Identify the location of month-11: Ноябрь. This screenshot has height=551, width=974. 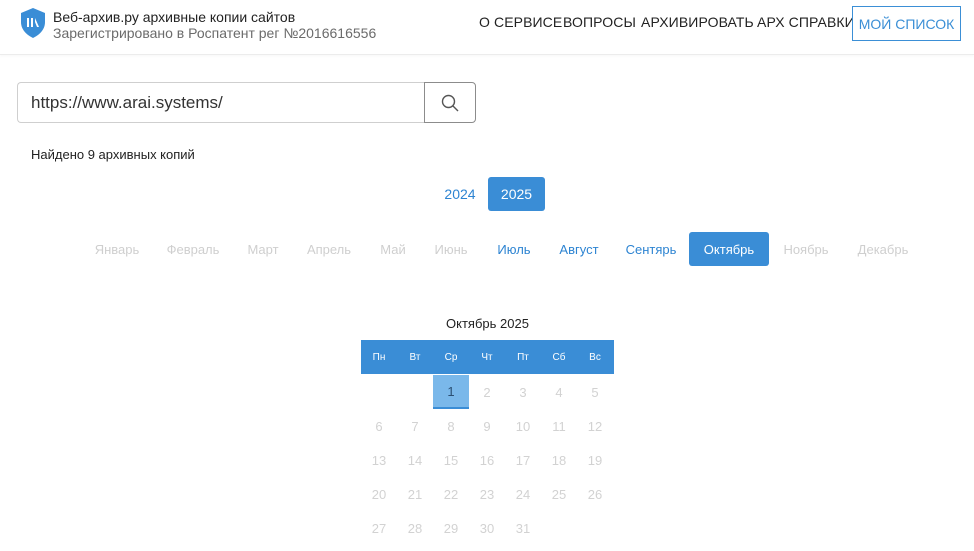
(806, 249).